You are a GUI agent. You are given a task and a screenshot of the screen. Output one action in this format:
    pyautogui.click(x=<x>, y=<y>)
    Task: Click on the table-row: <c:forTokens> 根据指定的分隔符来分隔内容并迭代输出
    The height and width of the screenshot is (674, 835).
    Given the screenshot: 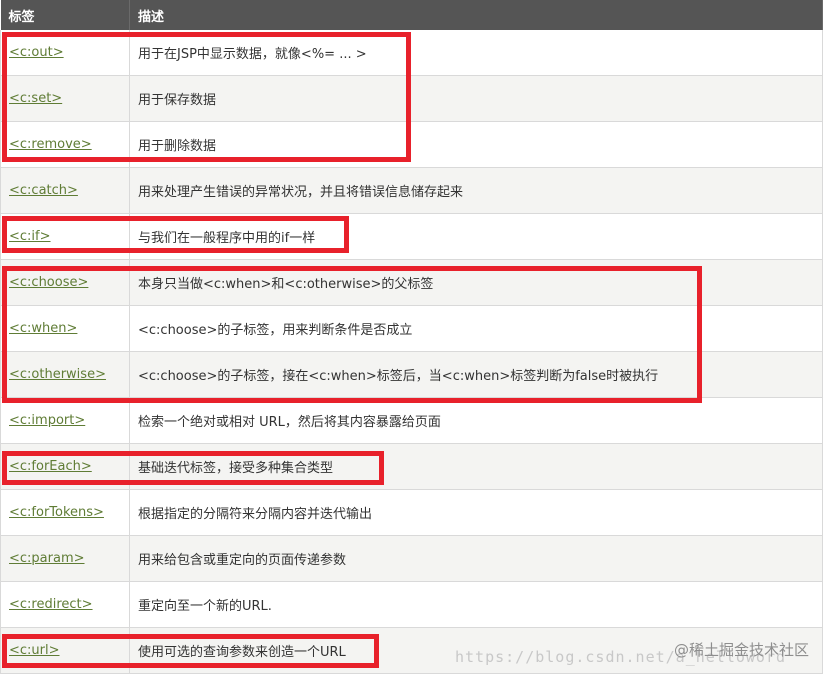 What is the action you would take?
    pyautogui.click(x=411, y=512)
    